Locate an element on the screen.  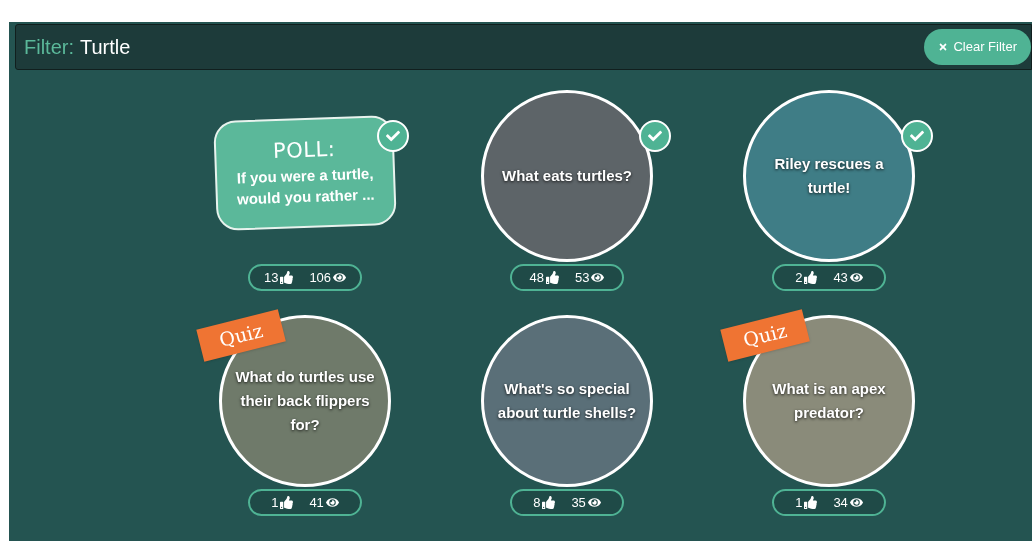
video-title: What do turtles use their back flippers for? is located at coordinates (305, 401).